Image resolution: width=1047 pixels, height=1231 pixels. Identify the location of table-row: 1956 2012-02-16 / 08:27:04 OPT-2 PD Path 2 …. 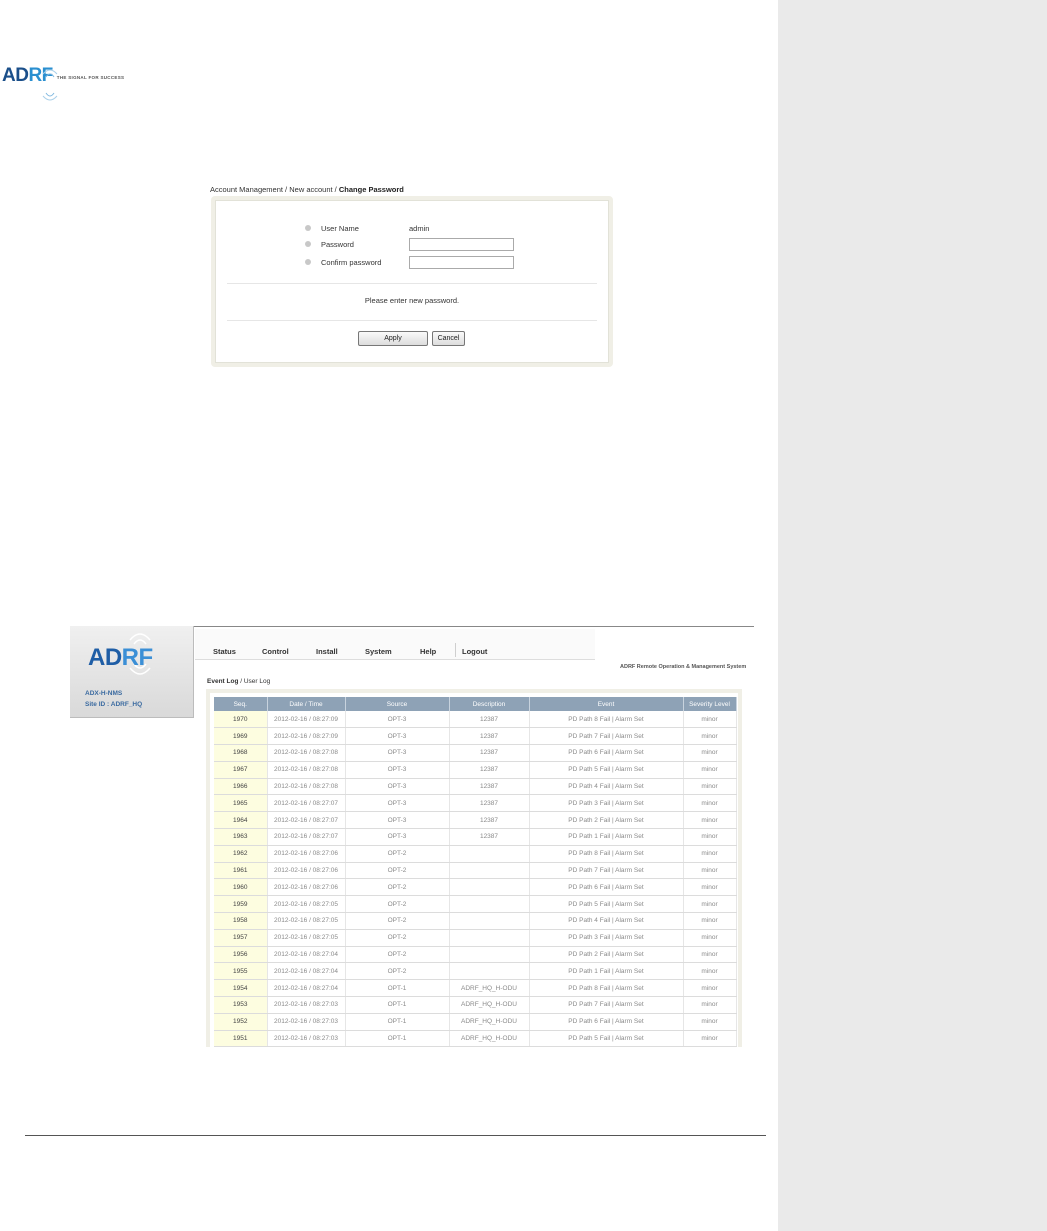
(475, 955).